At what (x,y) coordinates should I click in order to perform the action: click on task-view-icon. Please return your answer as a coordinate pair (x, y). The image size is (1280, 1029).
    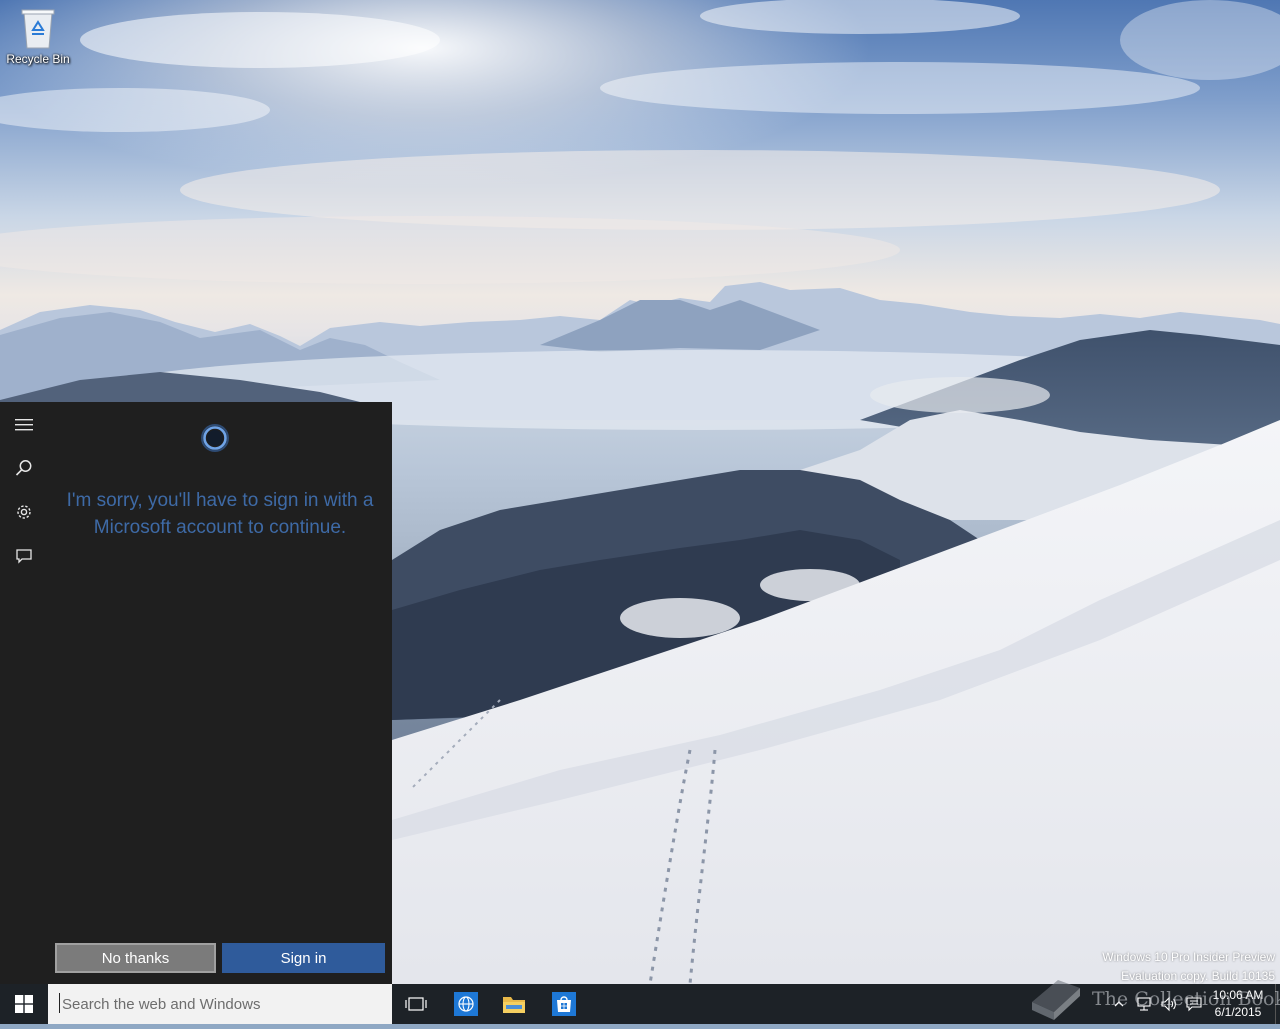
    Looking at the image, I should click on (416, 1004).